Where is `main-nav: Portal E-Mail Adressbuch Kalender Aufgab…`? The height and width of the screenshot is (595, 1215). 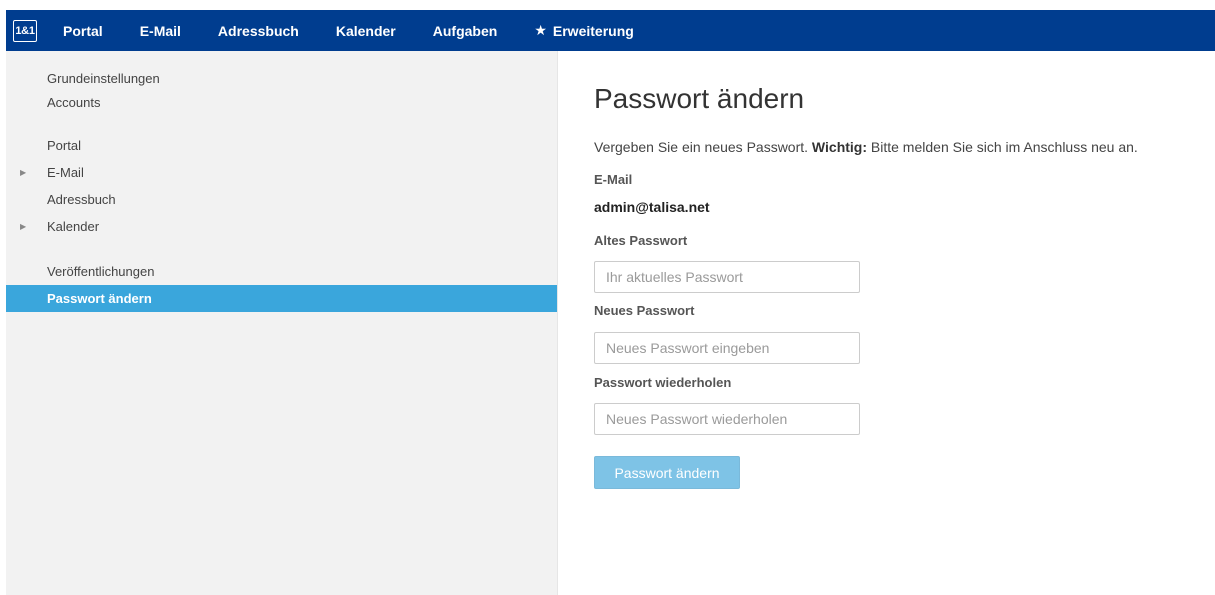
main-nav: Portal E-Mail Adressbuch Kalender Aufgab… is located at coordinates (367, 30).